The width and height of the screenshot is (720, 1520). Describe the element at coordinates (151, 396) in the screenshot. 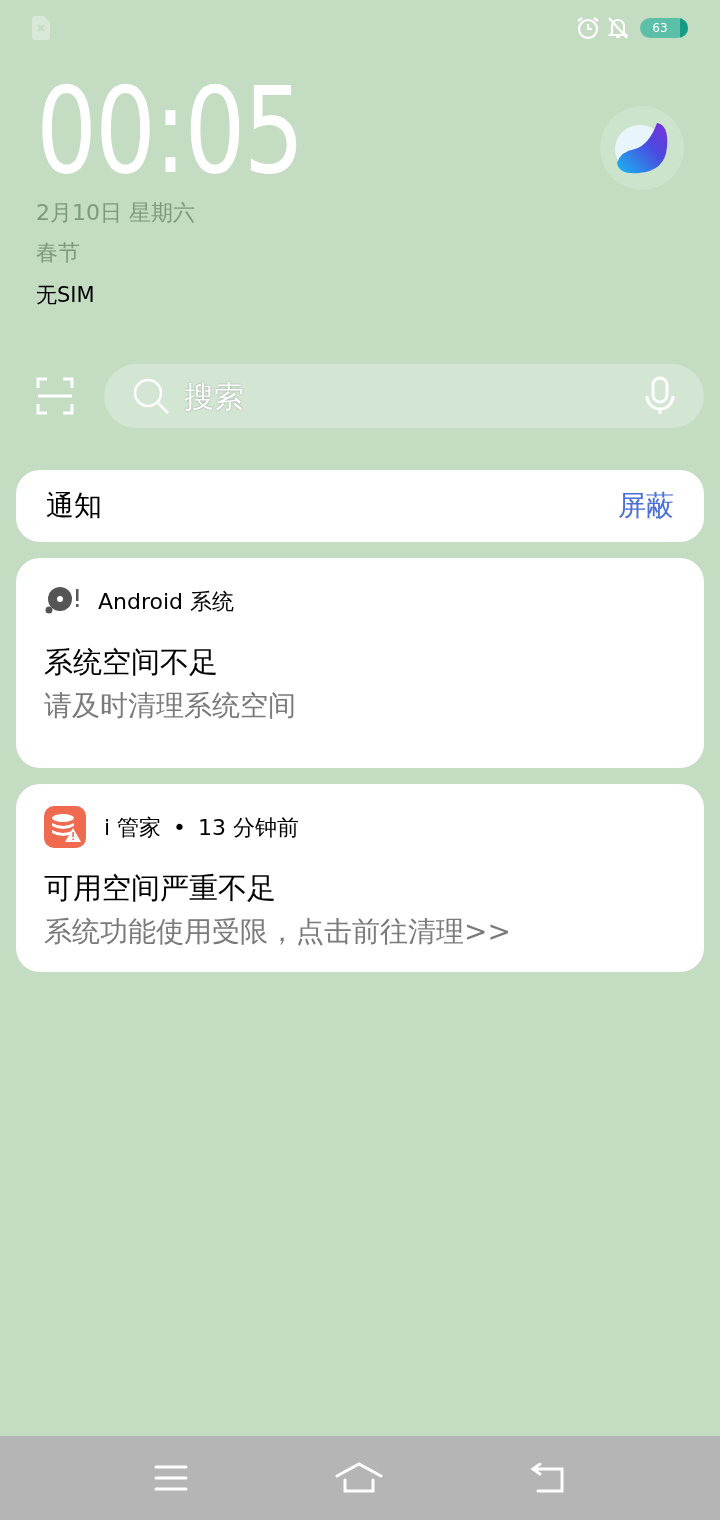

I see `search-icon` at that location.